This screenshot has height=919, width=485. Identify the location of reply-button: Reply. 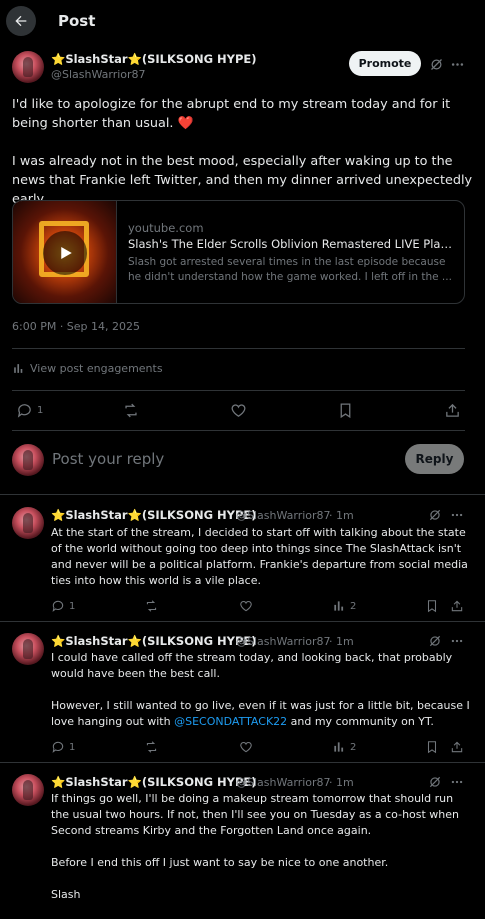
(434, 459).